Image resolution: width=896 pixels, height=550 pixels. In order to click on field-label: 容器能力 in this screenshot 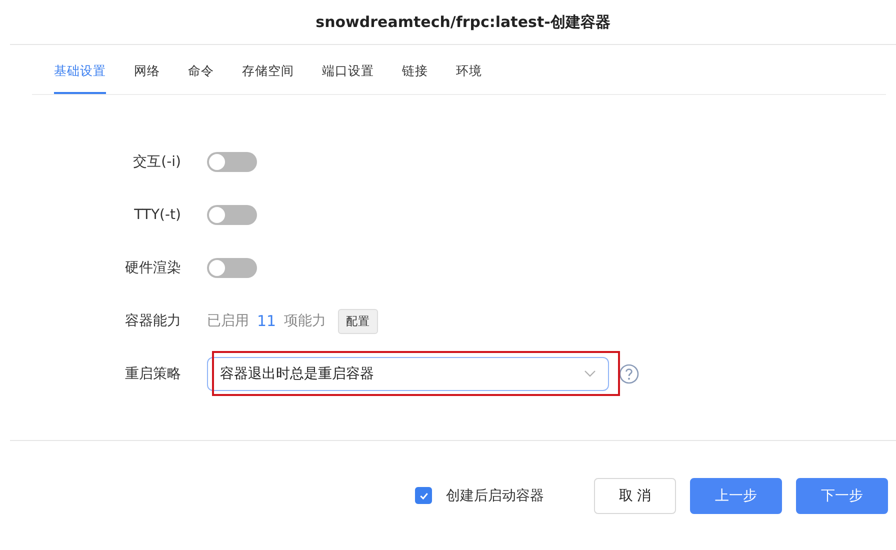, I will do `click(152, 321)`.